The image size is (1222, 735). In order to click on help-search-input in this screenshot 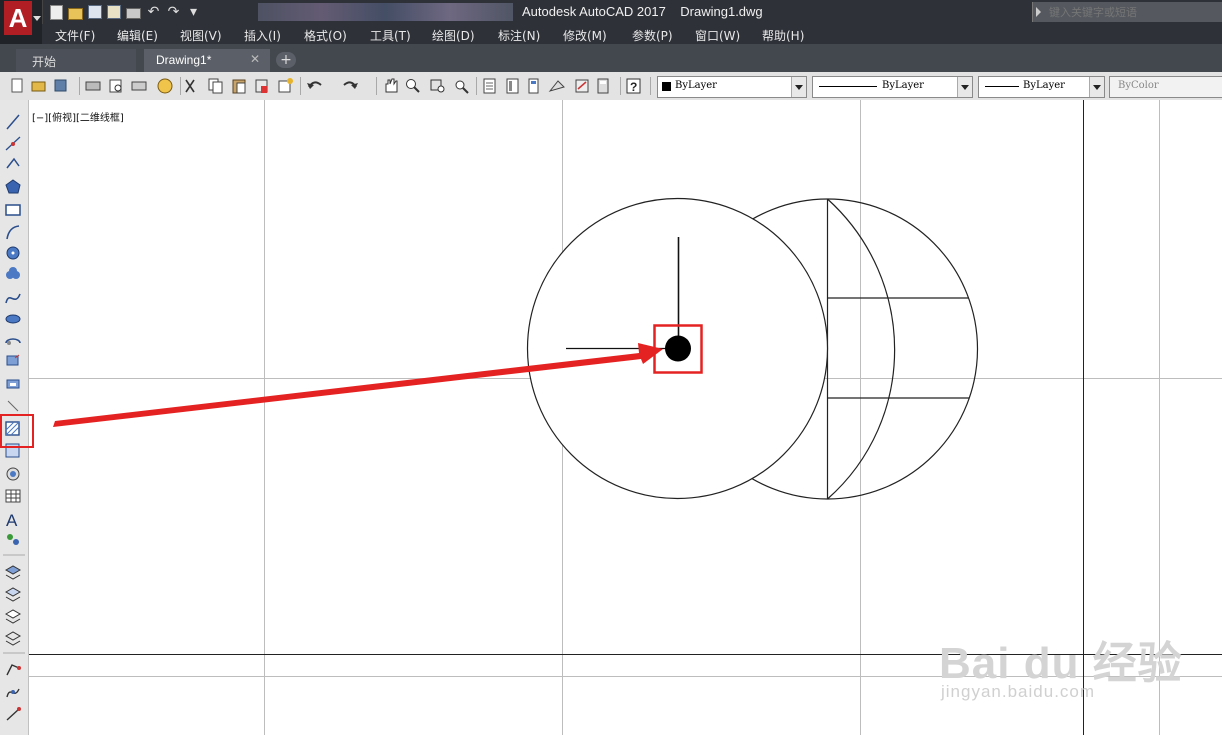, I will do `click(1134, 12)`.